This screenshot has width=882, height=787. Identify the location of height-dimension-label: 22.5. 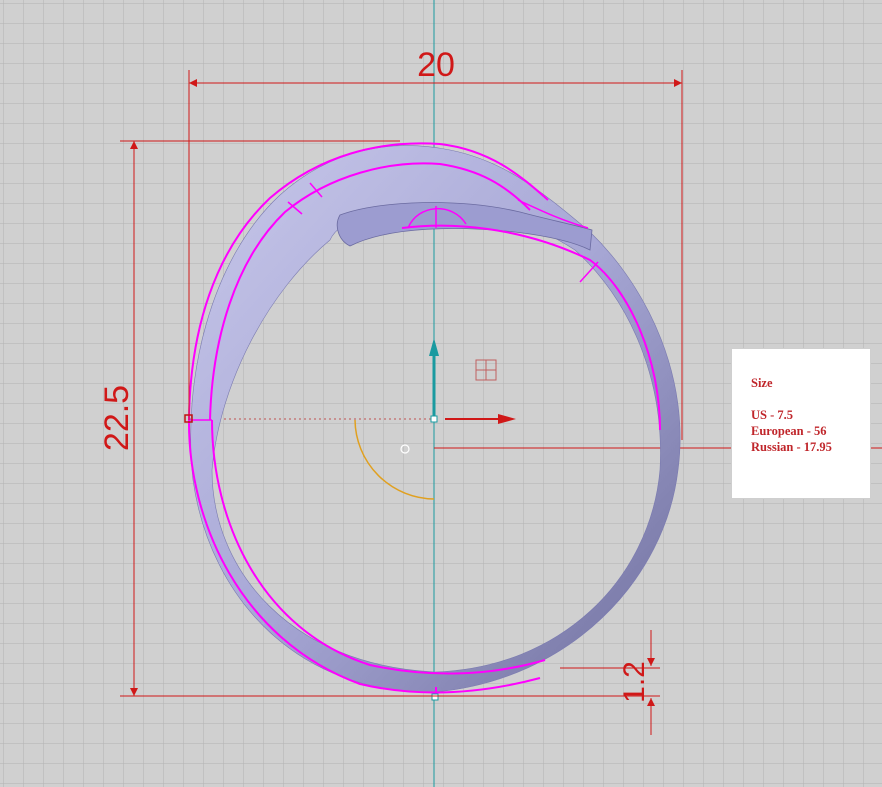
(117, 418).